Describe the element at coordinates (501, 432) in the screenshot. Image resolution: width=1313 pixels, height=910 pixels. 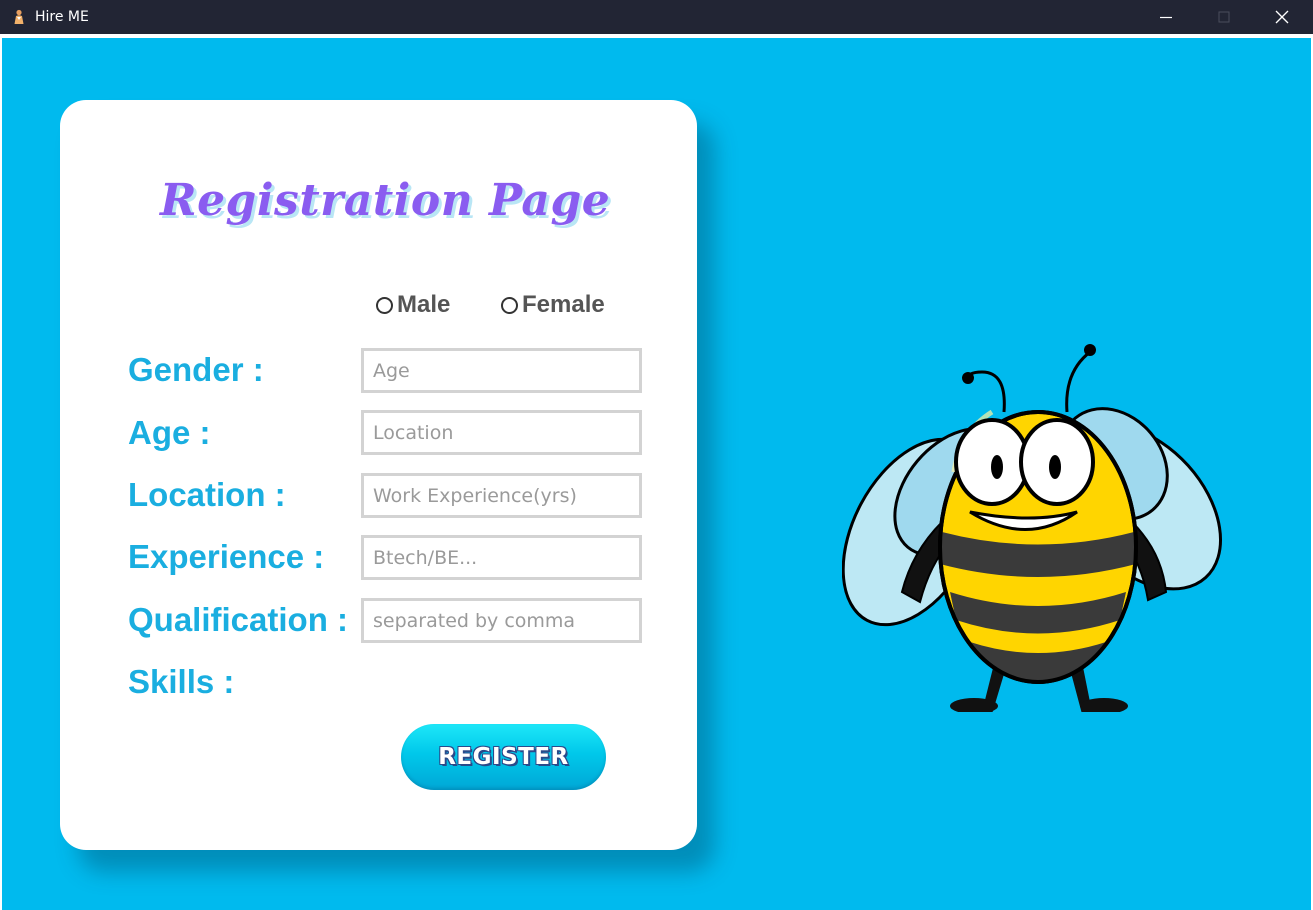
I see `location-input` at that location.